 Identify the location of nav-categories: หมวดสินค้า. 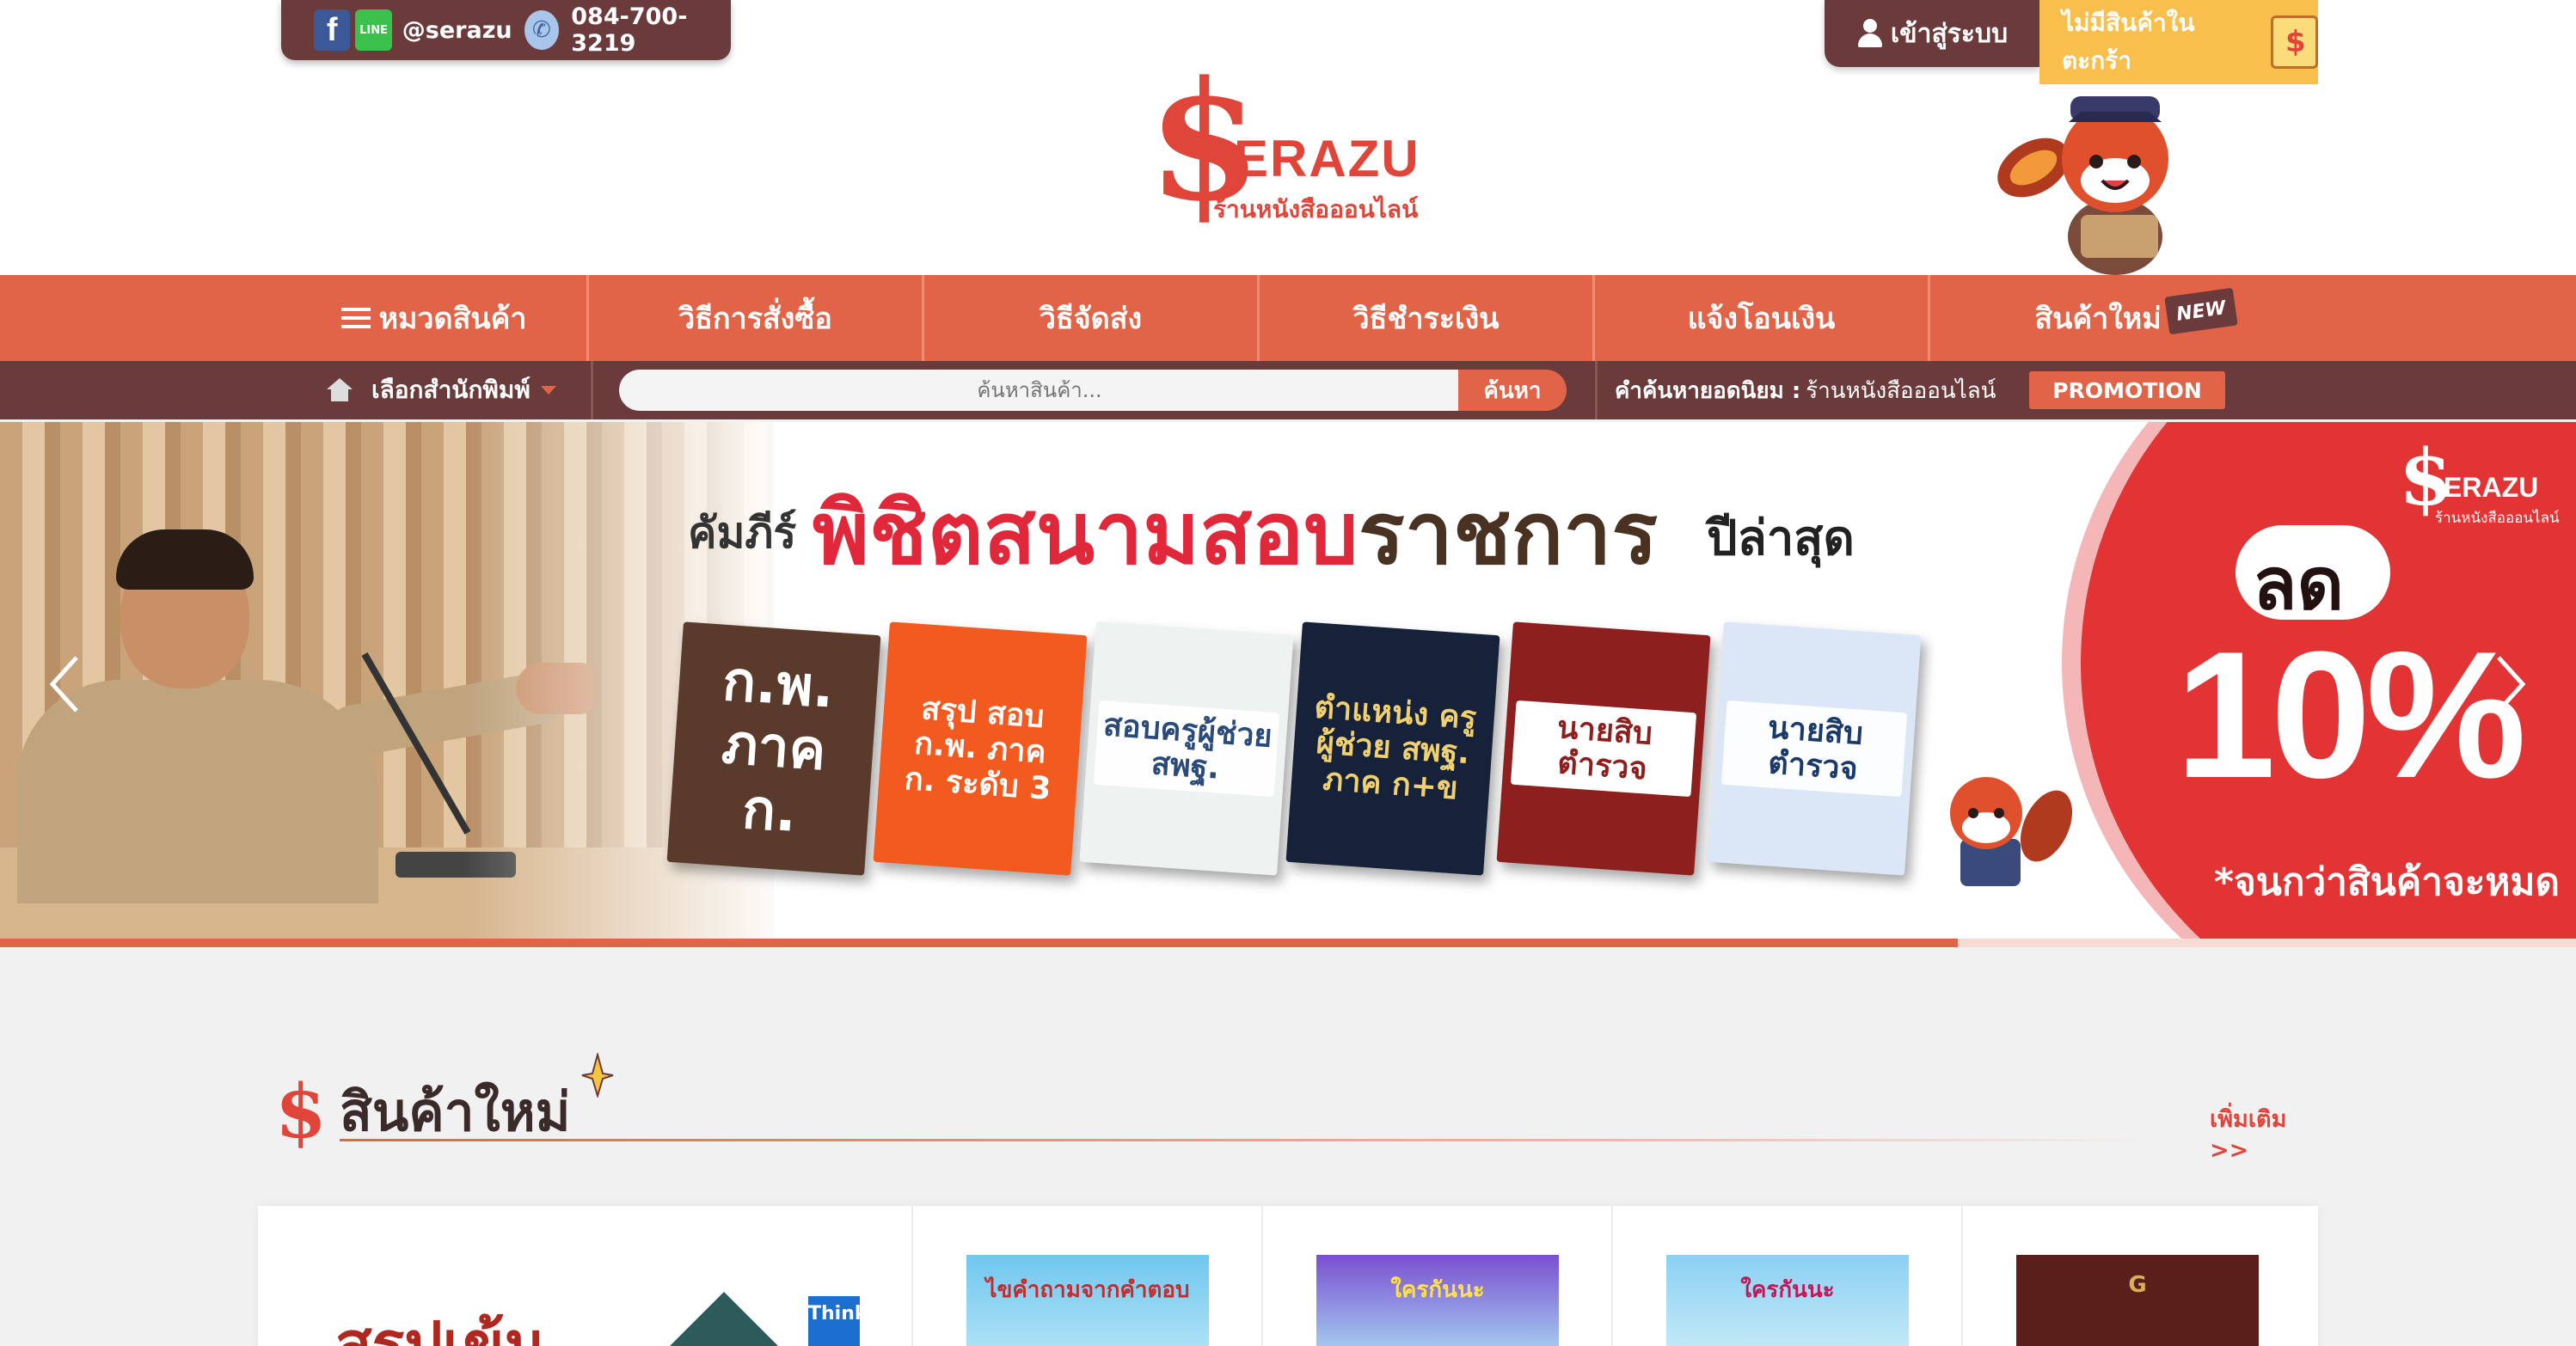
(435, 318).